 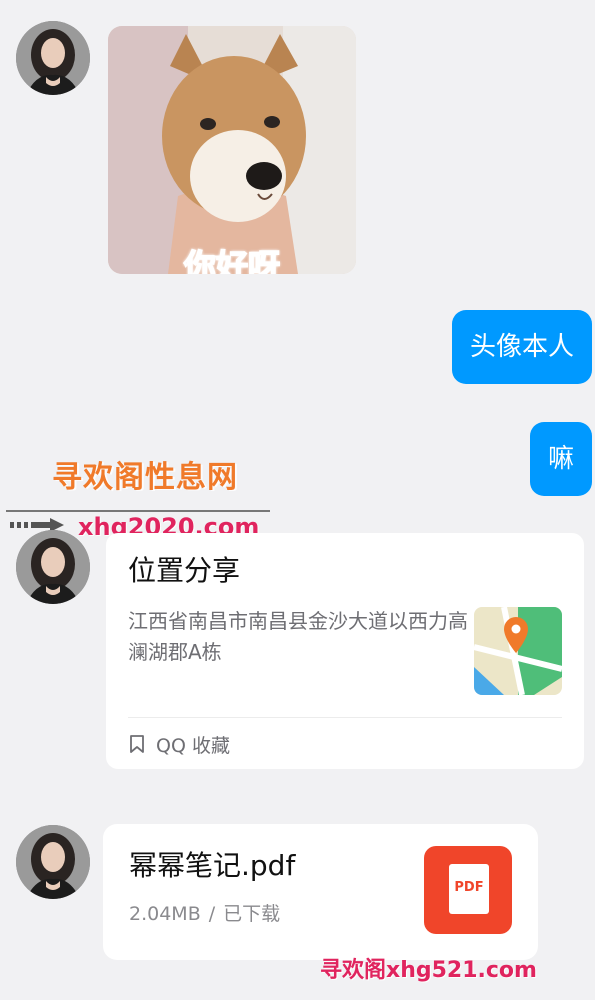 What do you see at coordinates (204, 914) in the screenshot?
I see `file-meta: 2.04MB / 已下载` at bounding box center [204, 914].